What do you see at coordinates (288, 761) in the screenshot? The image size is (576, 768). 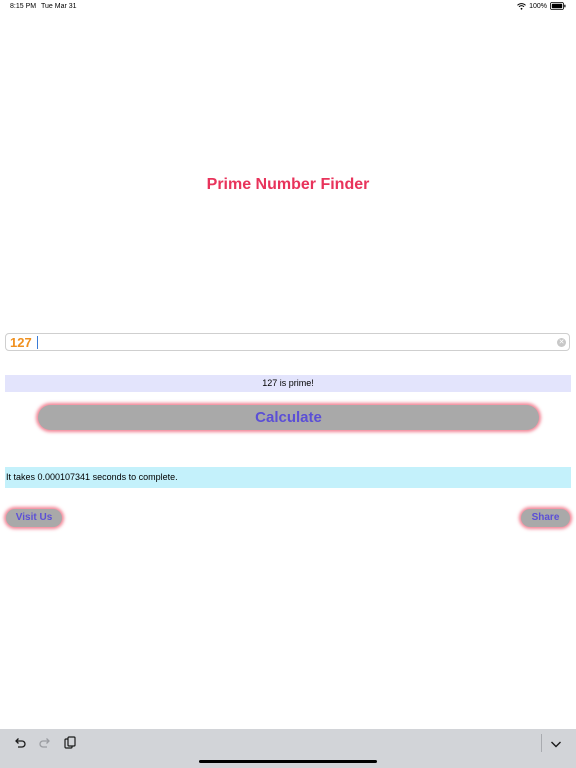 I see `home-indicator` at bounding box center [288, 761].